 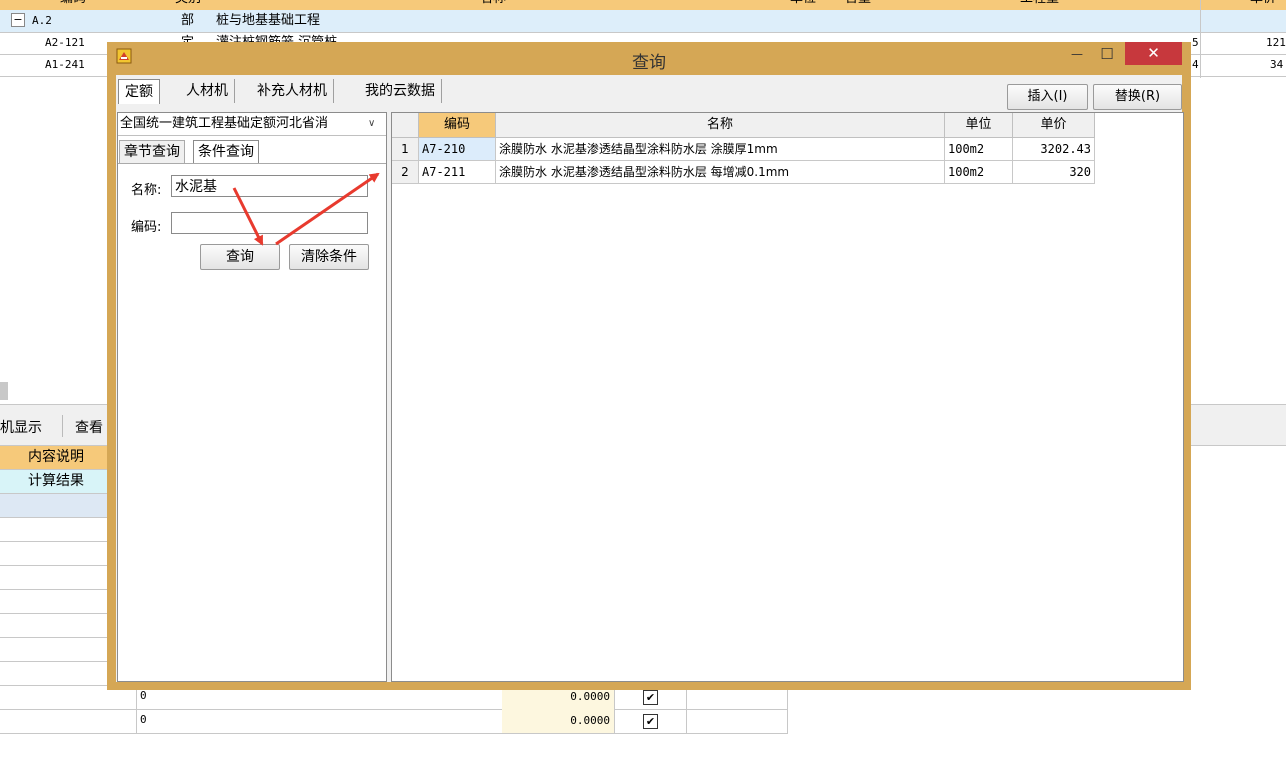 I want to click on annotation-arrows, so click(x=306, y=209).